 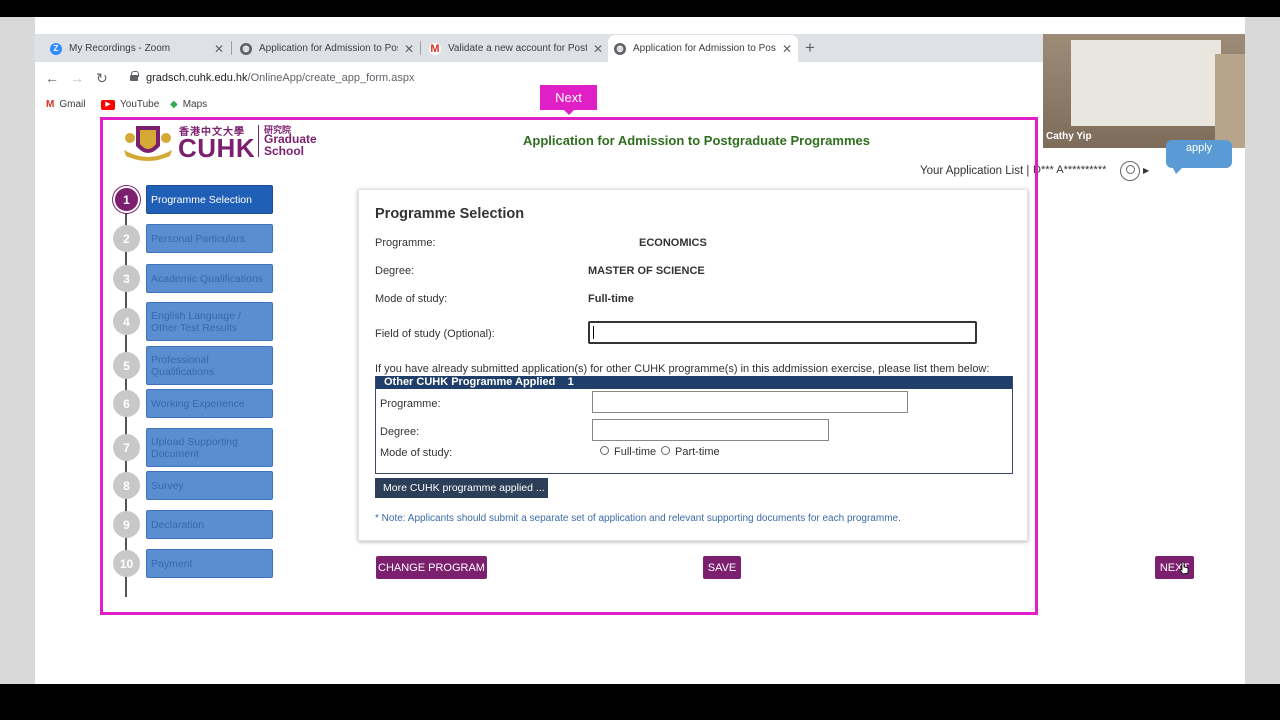 I want to click on lock-icon, so click(x=134, y=76).